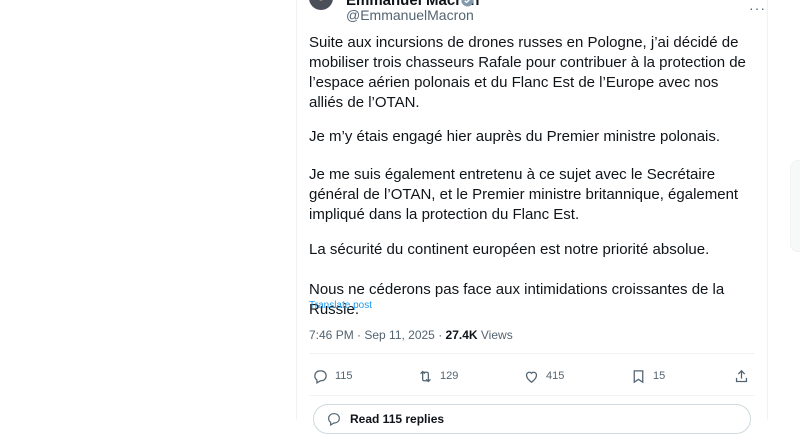  Describe the element at coordinates (461, 335) in the screenshot. I see `views-count: 27.4K` at that location.